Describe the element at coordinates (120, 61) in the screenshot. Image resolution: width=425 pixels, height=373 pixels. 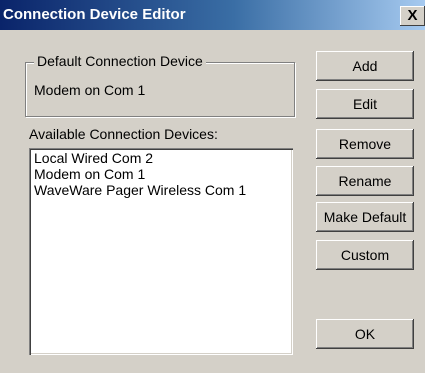
I see `default-device-group-legend: Default Connection Device` at that location.